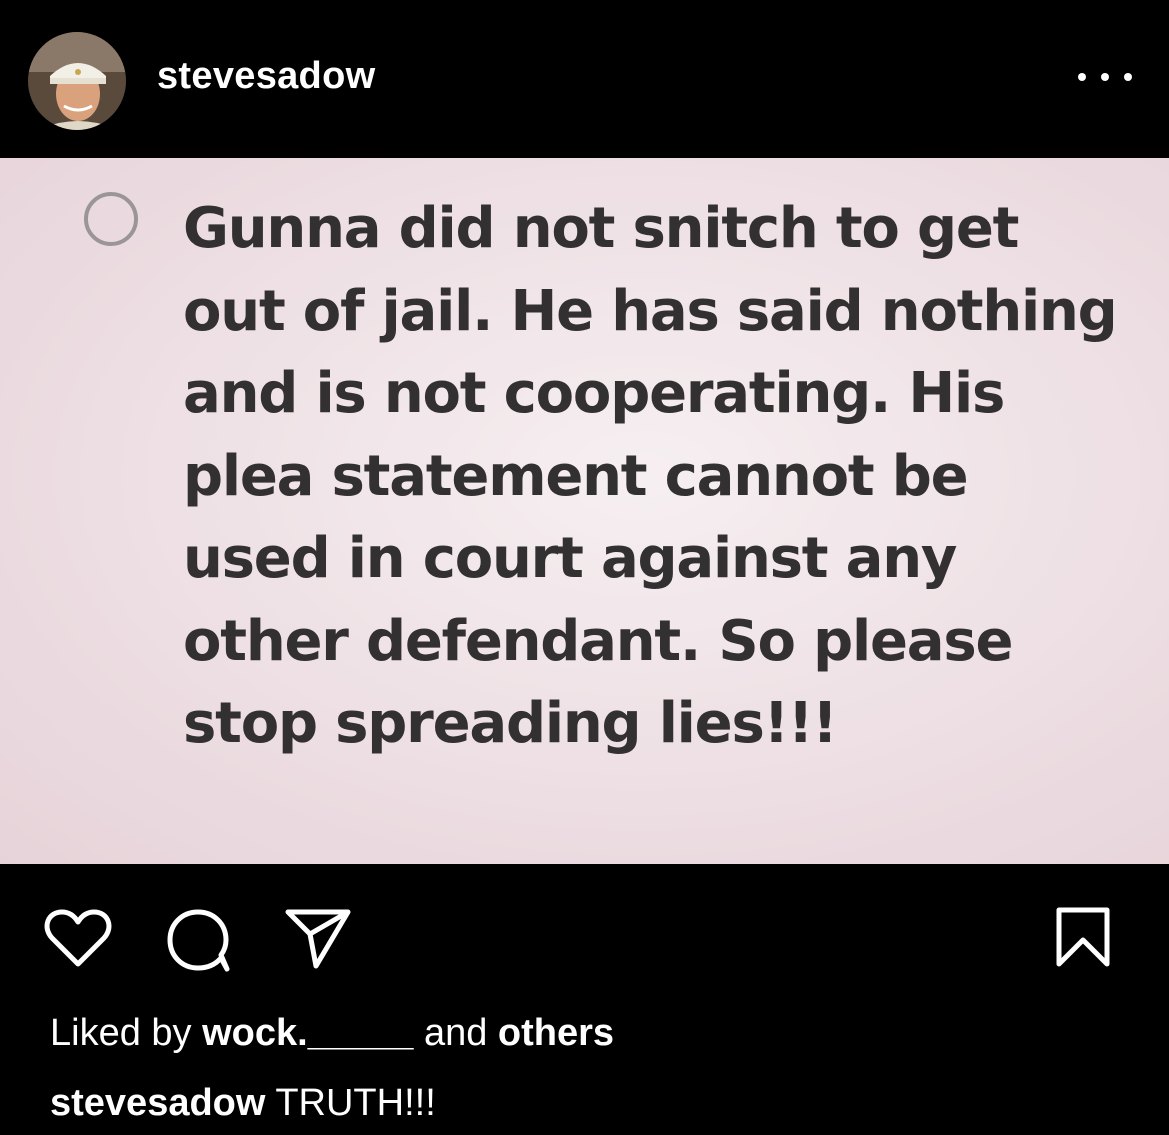  Describe the element at coordinates (266, 76) in the screenshot. I see `post-username: stevesadow` at that location.